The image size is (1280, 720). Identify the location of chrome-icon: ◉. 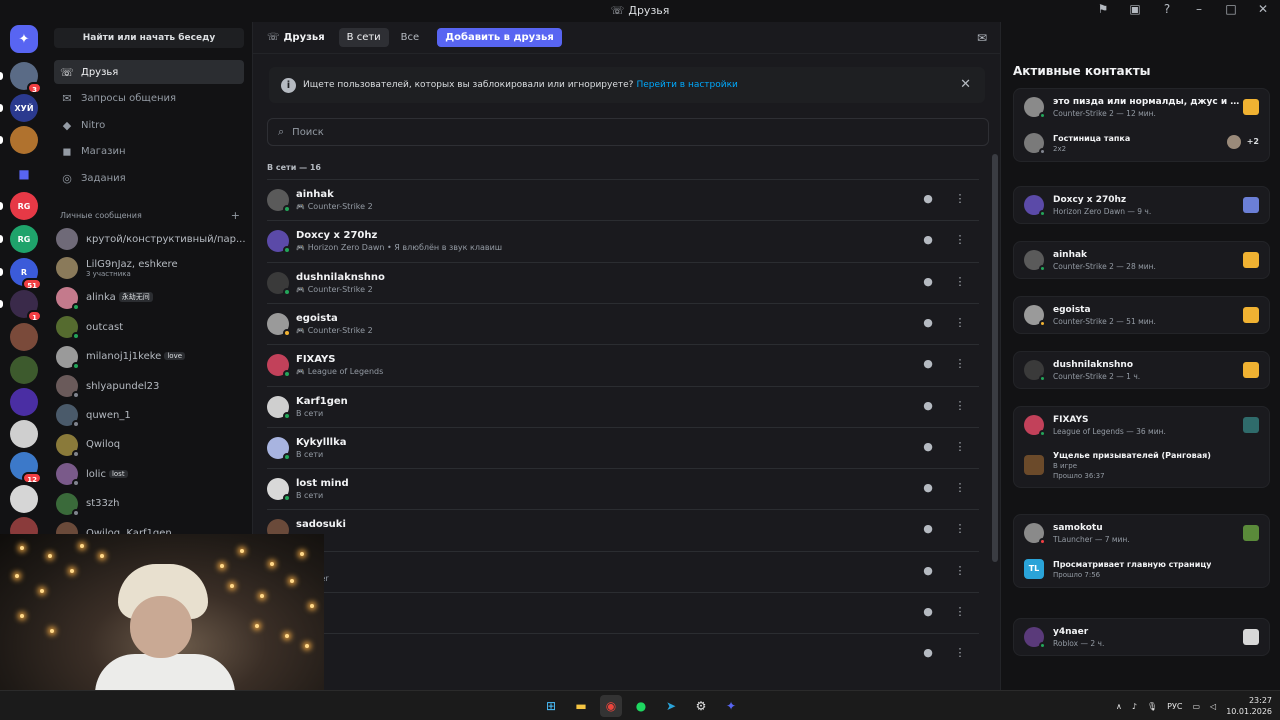
(611, 706).